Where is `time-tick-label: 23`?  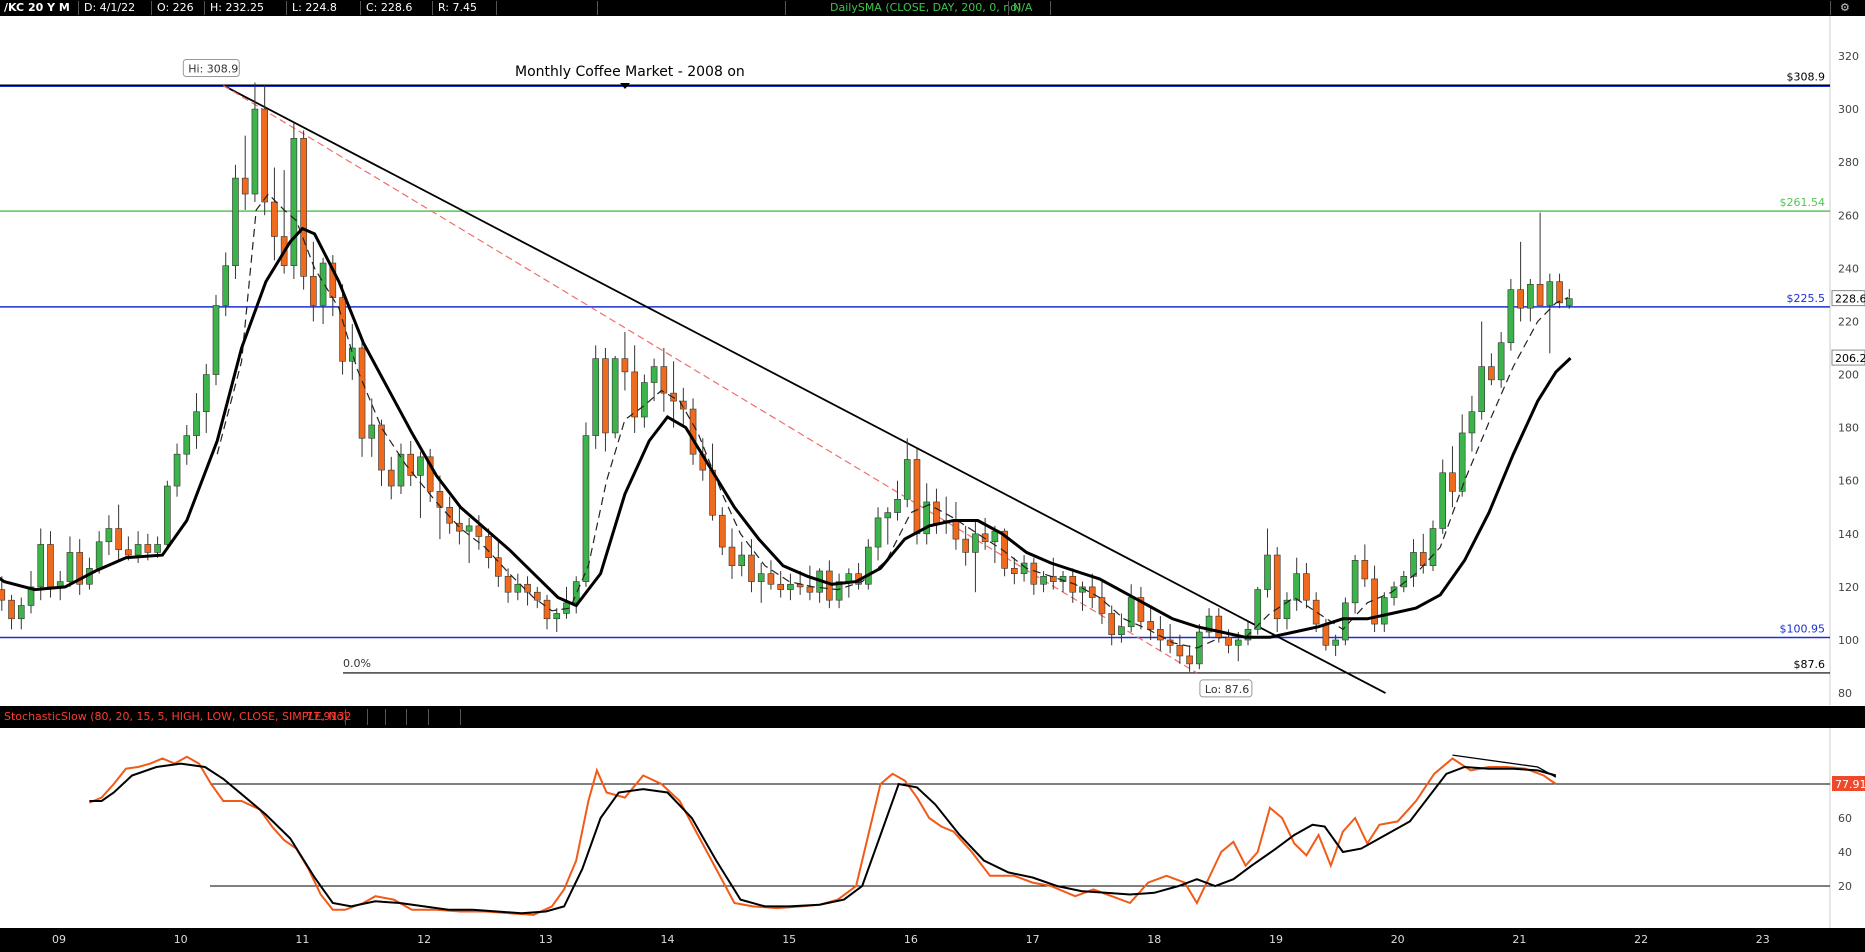
time-tick-label: 23 is located at coordinates (1763, 939).